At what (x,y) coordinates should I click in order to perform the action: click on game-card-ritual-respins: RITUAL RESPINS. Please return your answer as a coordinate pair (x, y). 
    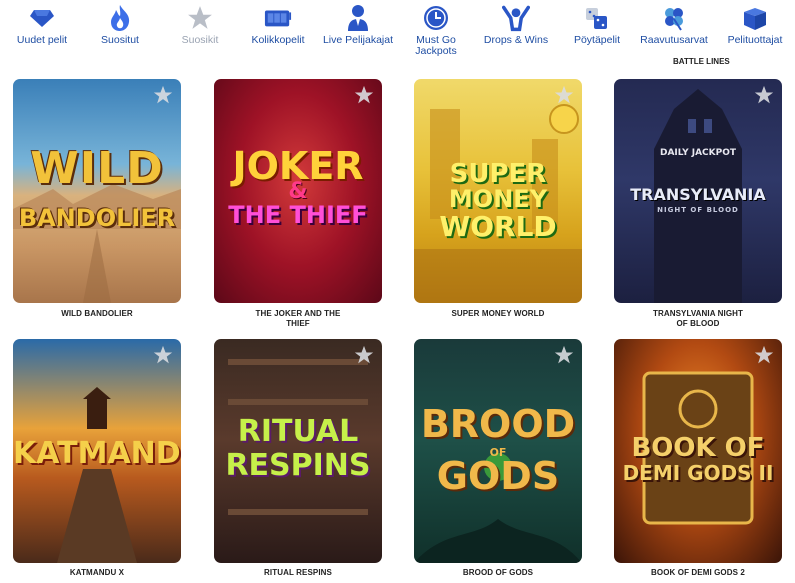
    Looking at the image, I should click on (298, 451).